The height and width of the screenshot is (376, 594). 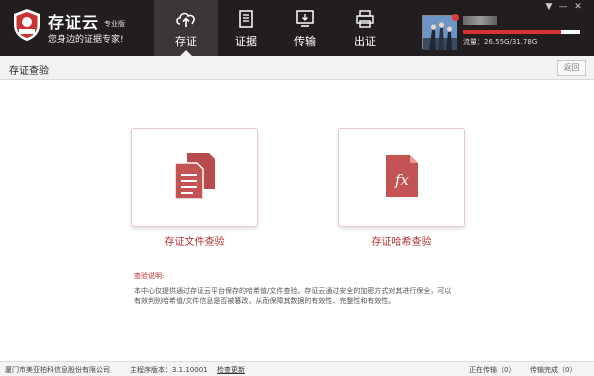 What do you see at coordinates (194, 240) in the screenshot?
I see `file-check-label: 存证文件查验` at bounding box center [194, 240].